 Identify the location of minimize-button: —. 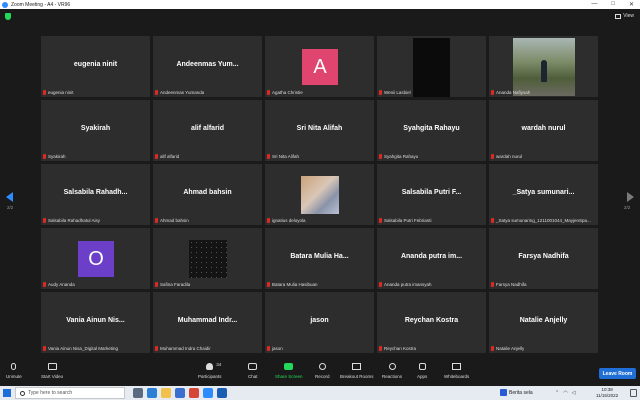
(594, 4).